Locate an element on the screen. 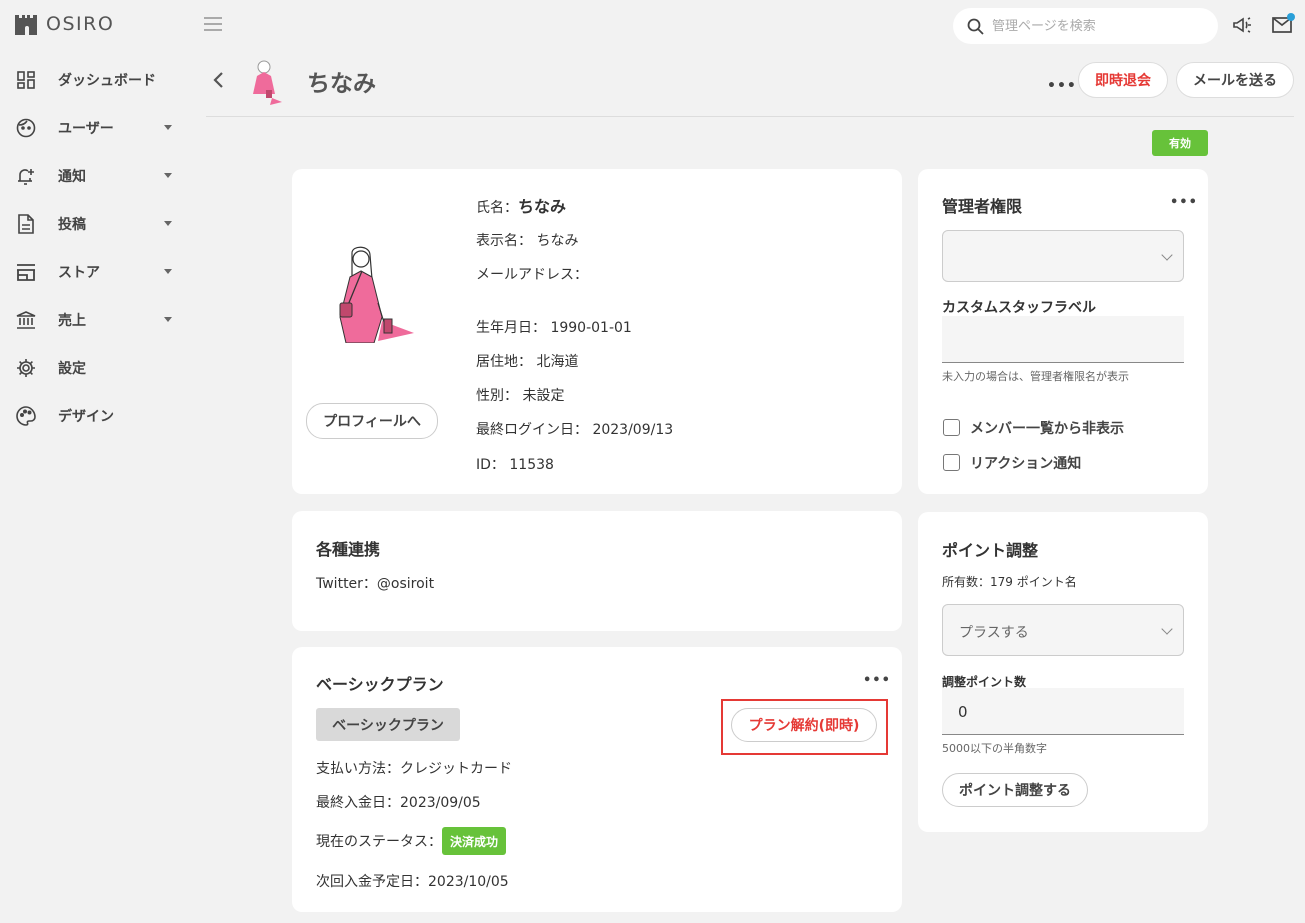 The image size is (1305, 923). status-label: 現在のステータス： is located at coordinates (379, 842).